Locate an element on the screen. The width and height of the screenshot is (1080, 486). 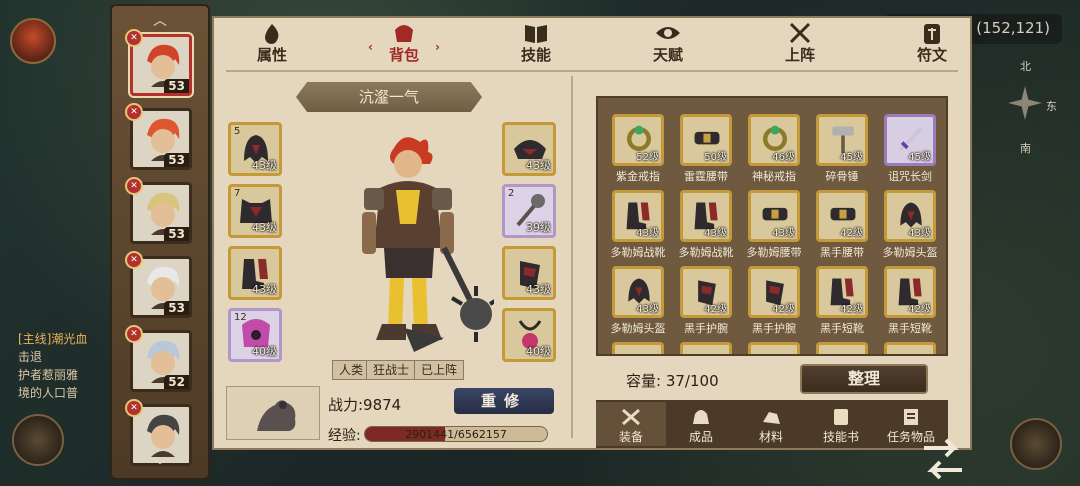
item-level: 40级 is located at coordinates (264, 351).